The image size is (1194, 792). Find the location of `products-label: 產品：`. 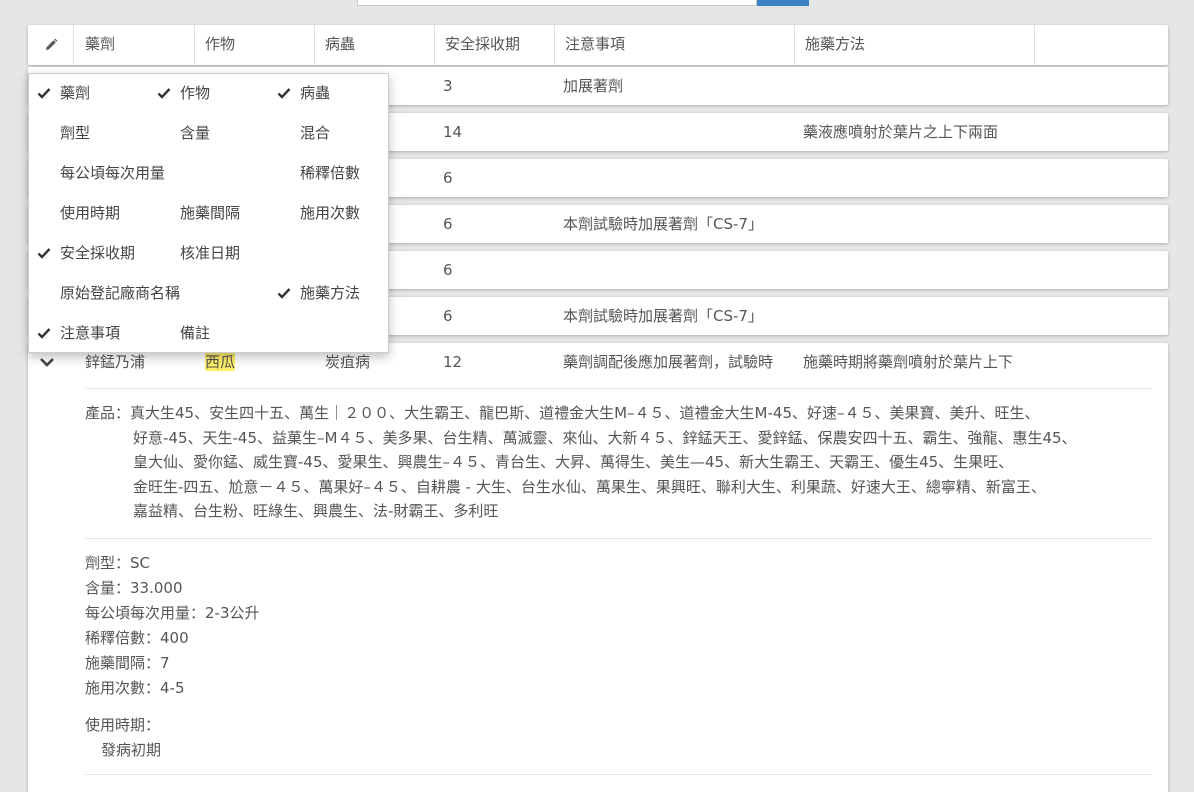

products-label: 產品： is located at coordinates (108, 413).